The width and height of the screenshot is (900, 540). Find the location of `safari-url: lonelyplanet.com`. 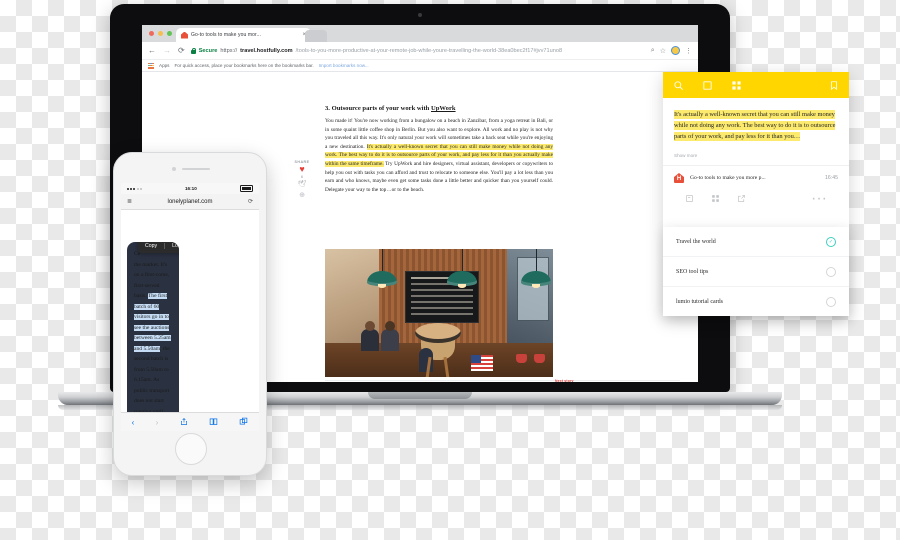

safari-url: lonelyplanet.com is located at coordinates (190, 202).